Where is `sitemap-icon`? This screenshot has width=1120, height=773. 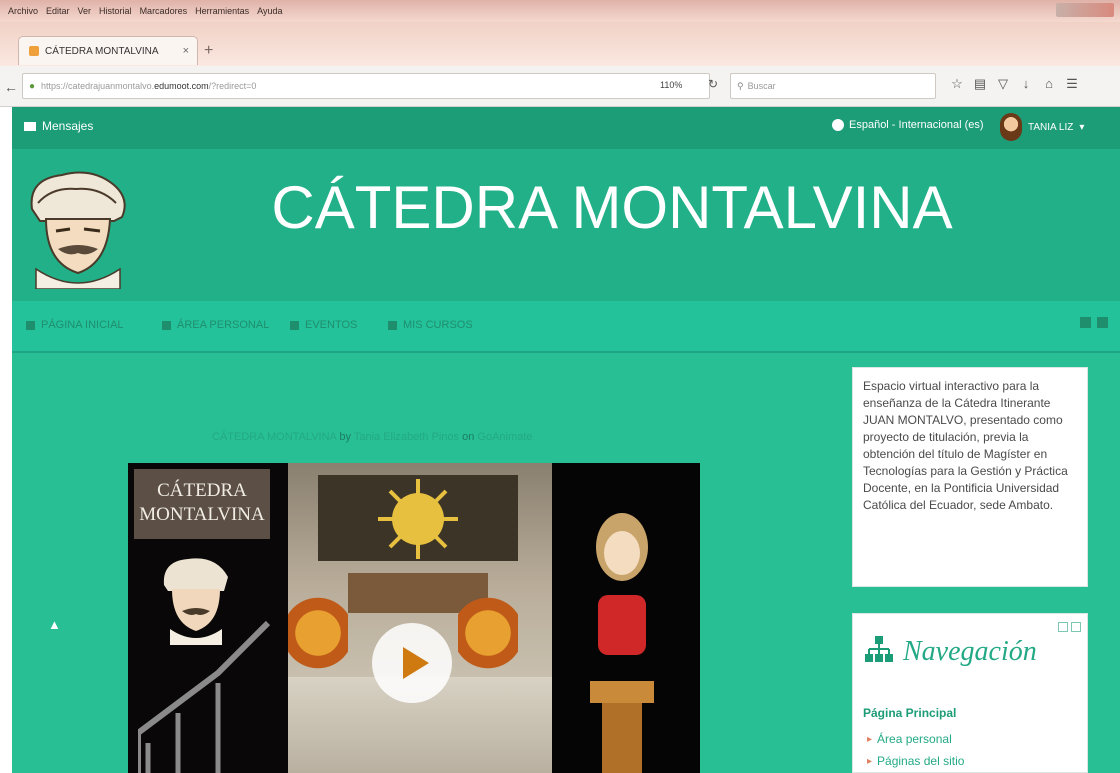
sitemap-icon is located at coordinates (879, 649).